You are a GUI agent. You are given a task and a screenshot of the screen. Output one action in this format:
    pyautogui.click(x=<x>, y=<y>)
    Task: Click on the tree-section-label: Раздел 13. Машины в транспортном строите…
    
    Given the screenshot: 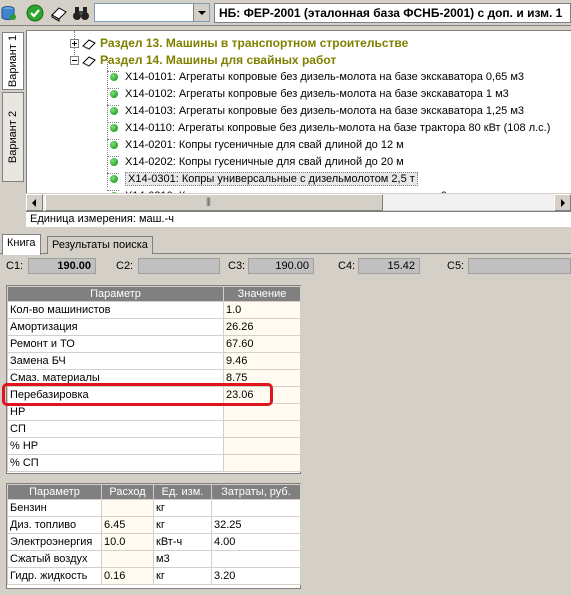 What is the action you would take?
    pyautogui.click(x=254, y=43)
    